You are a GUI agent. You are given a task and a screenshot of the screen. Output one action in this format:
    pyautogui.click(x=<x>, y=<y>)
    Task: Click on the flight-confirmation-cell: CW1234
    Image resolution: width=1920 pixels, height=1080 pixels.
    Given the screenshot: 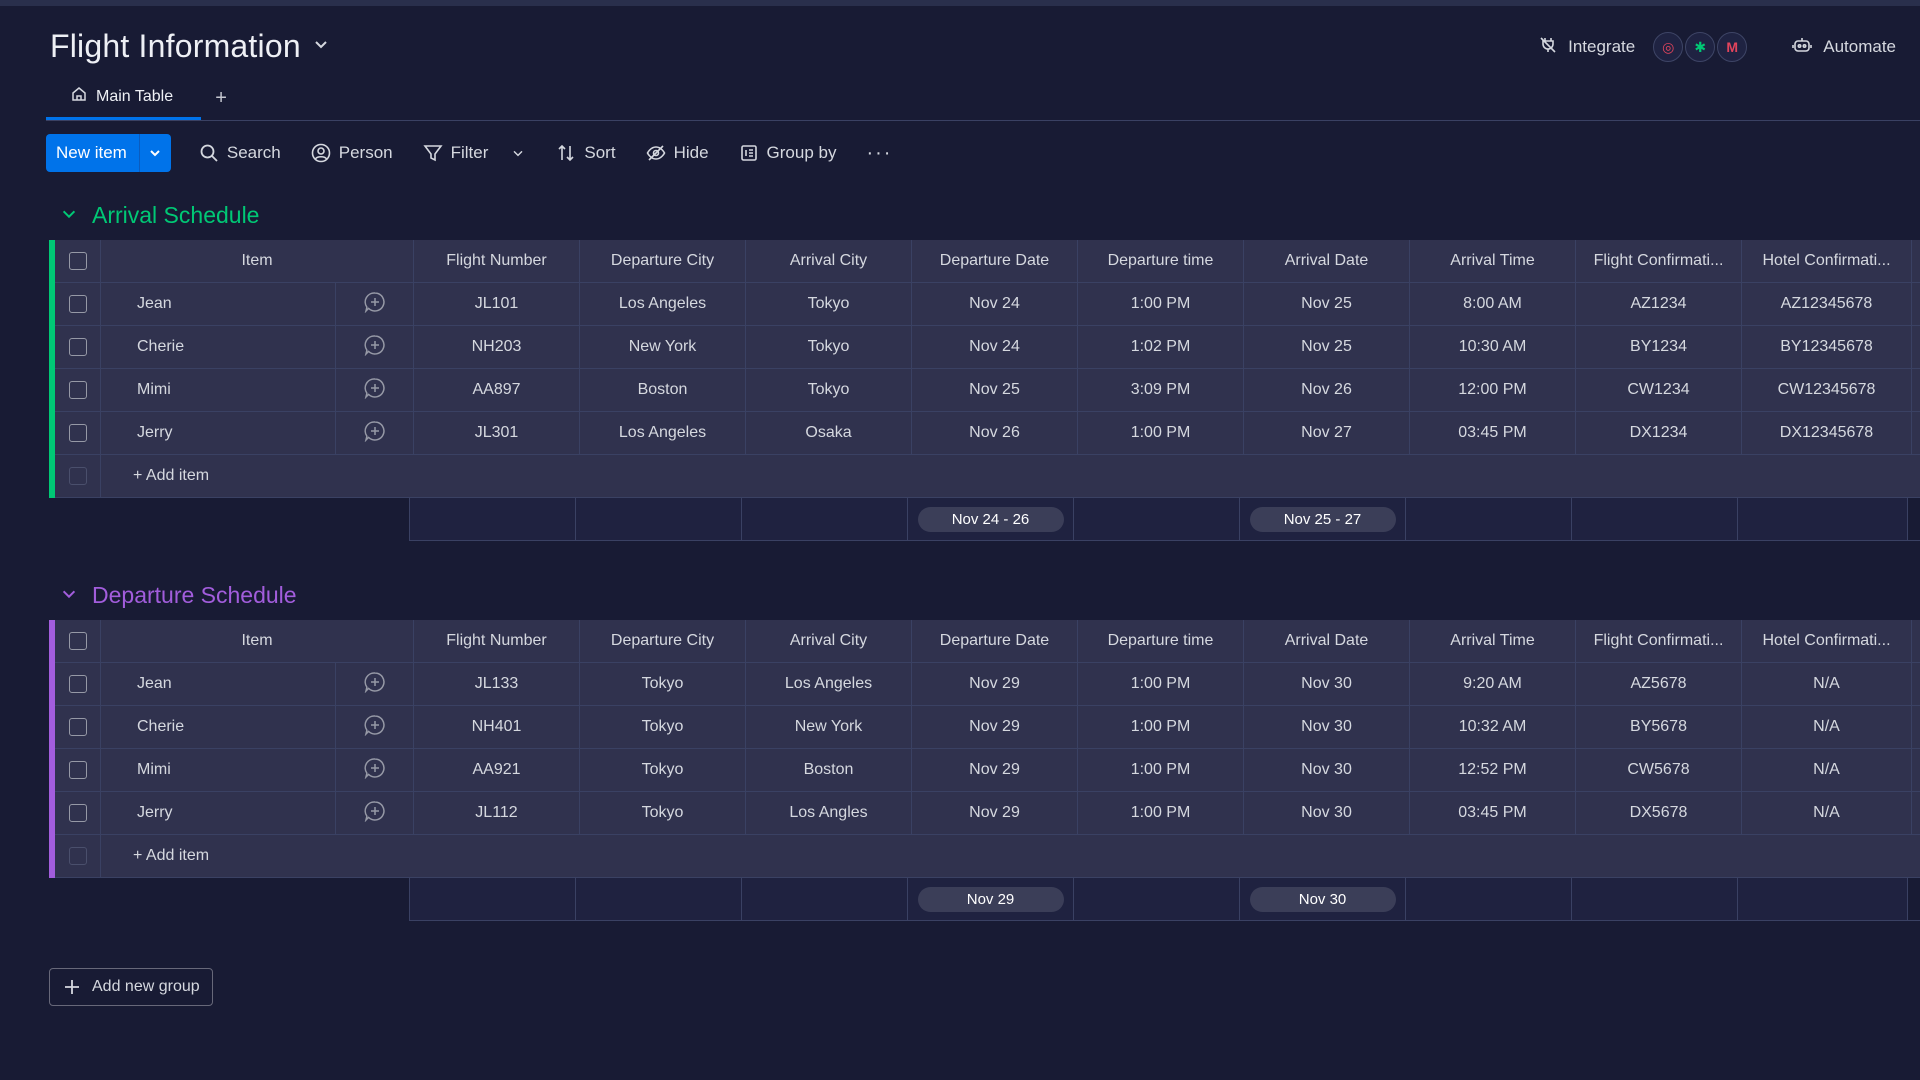 What is the action you would take?
    pyautogui.click(x=1659, y=390)
    